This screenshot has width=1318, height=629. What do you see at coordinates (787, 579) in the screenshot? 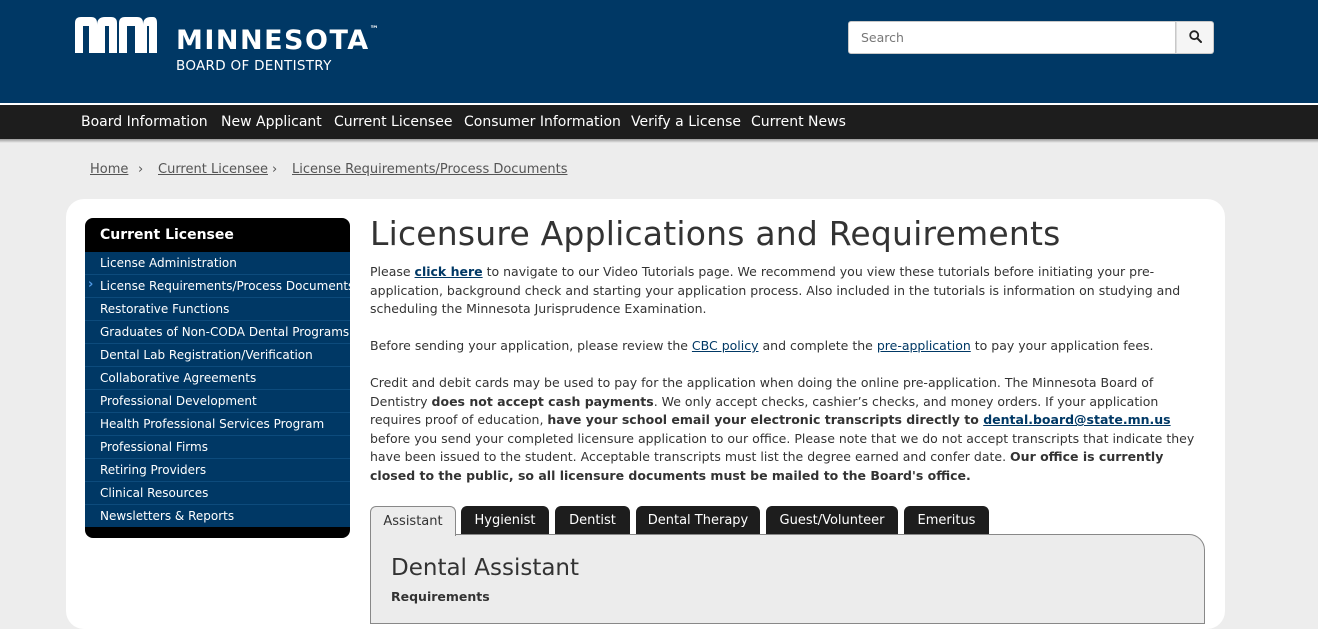
I see `tab-panel-assistant: Dental Assistant Requirements` at bounding box center [787, 579].